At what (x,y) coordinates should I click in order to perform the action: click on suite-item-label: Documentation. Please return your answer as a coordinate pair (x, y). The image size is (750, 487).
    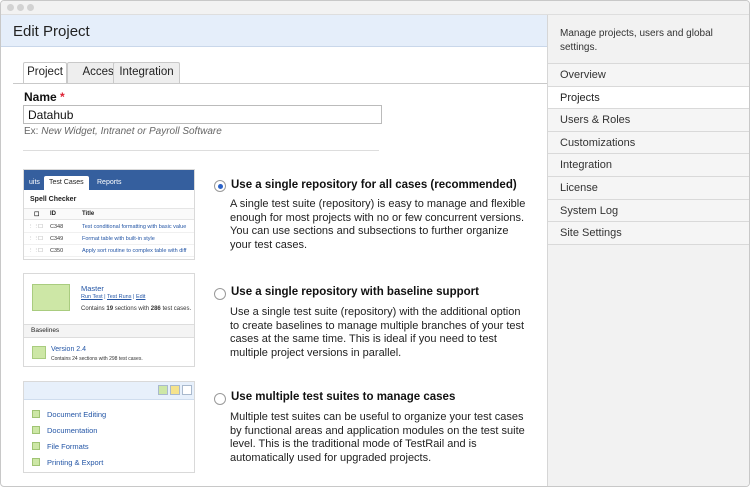
    Looking at the image, I should click on (72, 430).